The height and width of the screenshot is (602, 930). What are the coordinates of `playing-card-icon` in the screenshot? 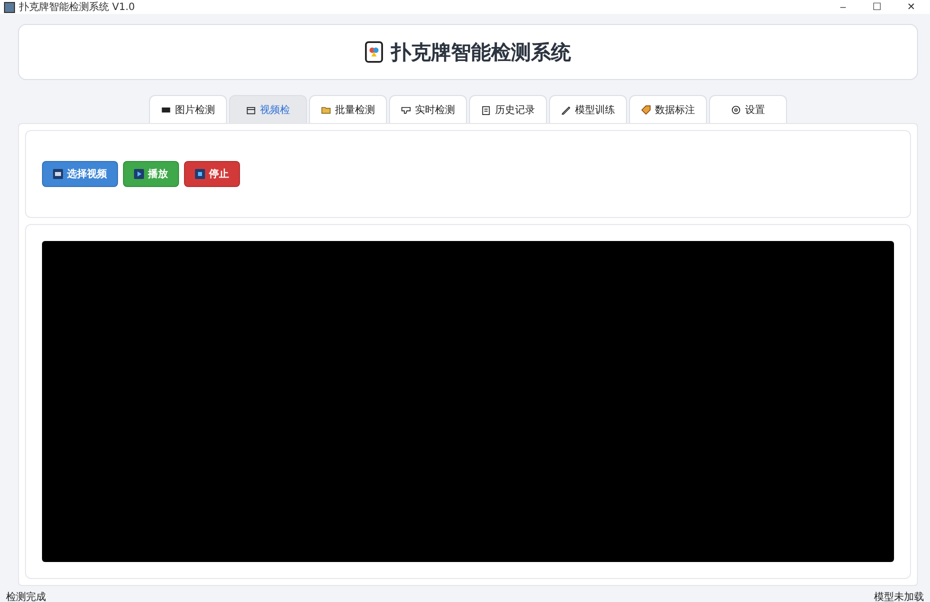 It's located at (374, 52).